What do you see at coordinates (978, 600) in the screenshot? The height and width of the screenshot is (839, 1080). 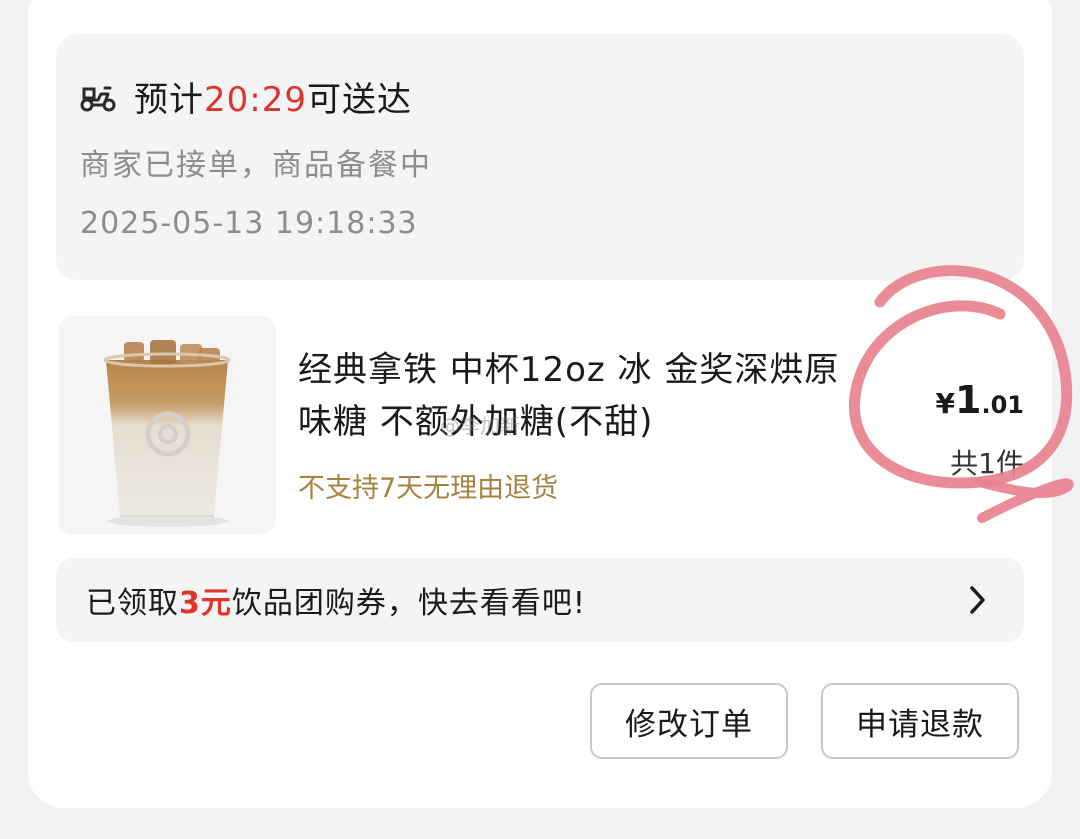 I see `chevron-right-icon` at bounding box center [978, 600].